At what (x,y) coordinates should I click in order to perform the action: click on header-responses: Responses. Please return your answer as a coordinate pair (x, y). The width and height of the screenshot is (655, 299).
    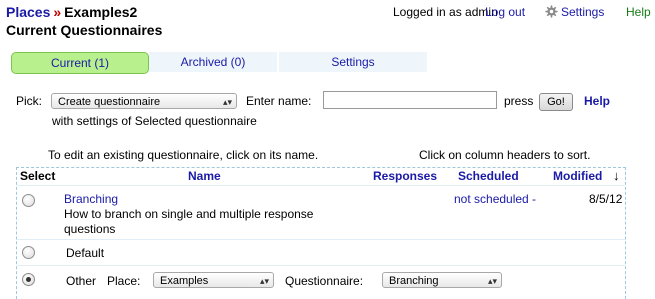
    Looking at the image, I should click on (405, 176).